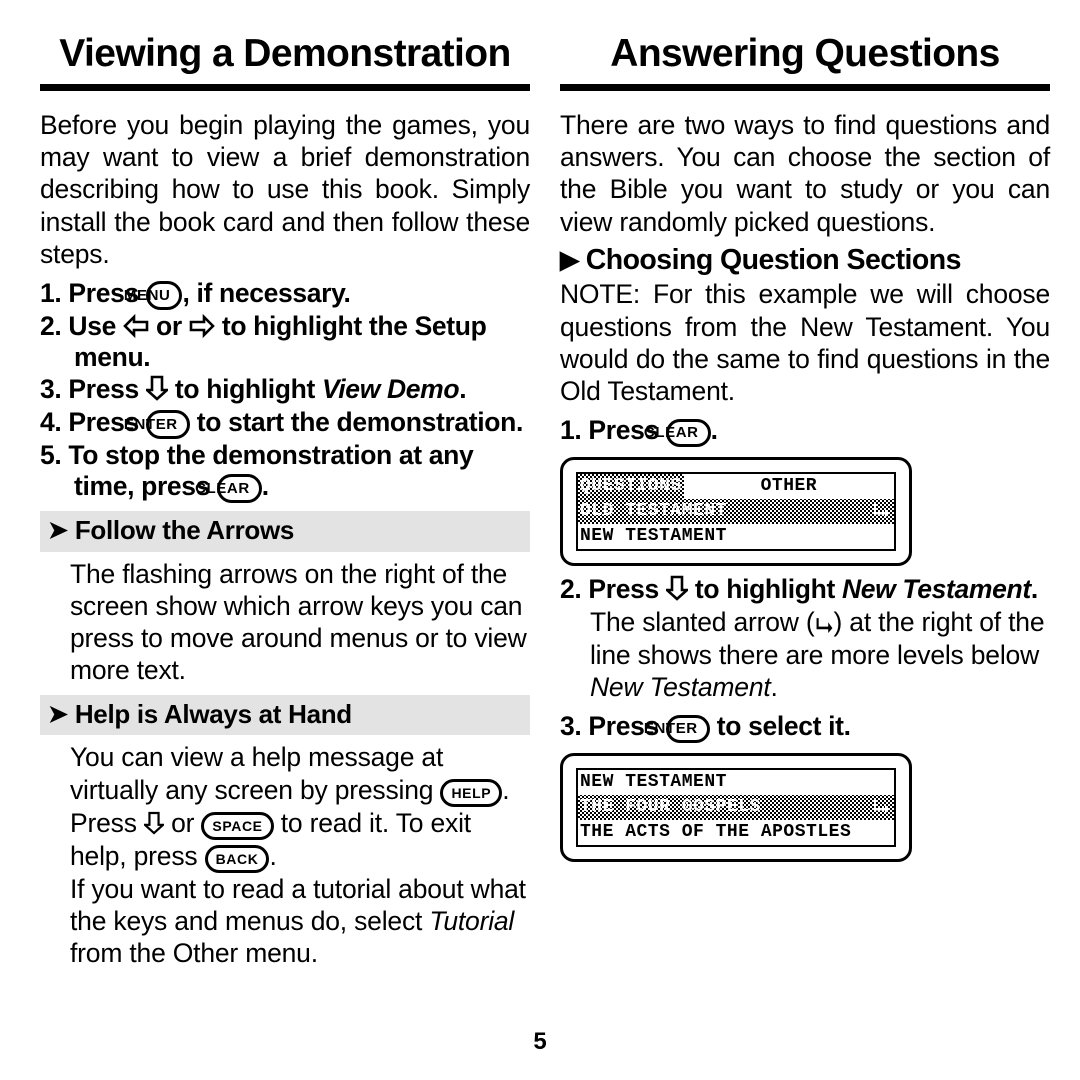 Image resolution: width=1080 pixels, height=1080 pixels. I want to click on lcd-1-row-1-other-cell: OTHER, so click(788, 487).